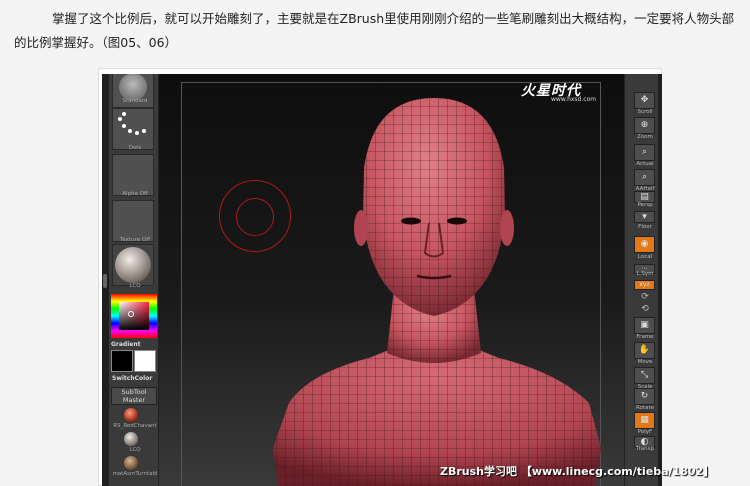 Image resolution: width=750 pixels, height=486 pixels. What do you see at coordinates (135, 286) in the screenshot?
I see `material-label: LCO` at bounding box center [135, 286].